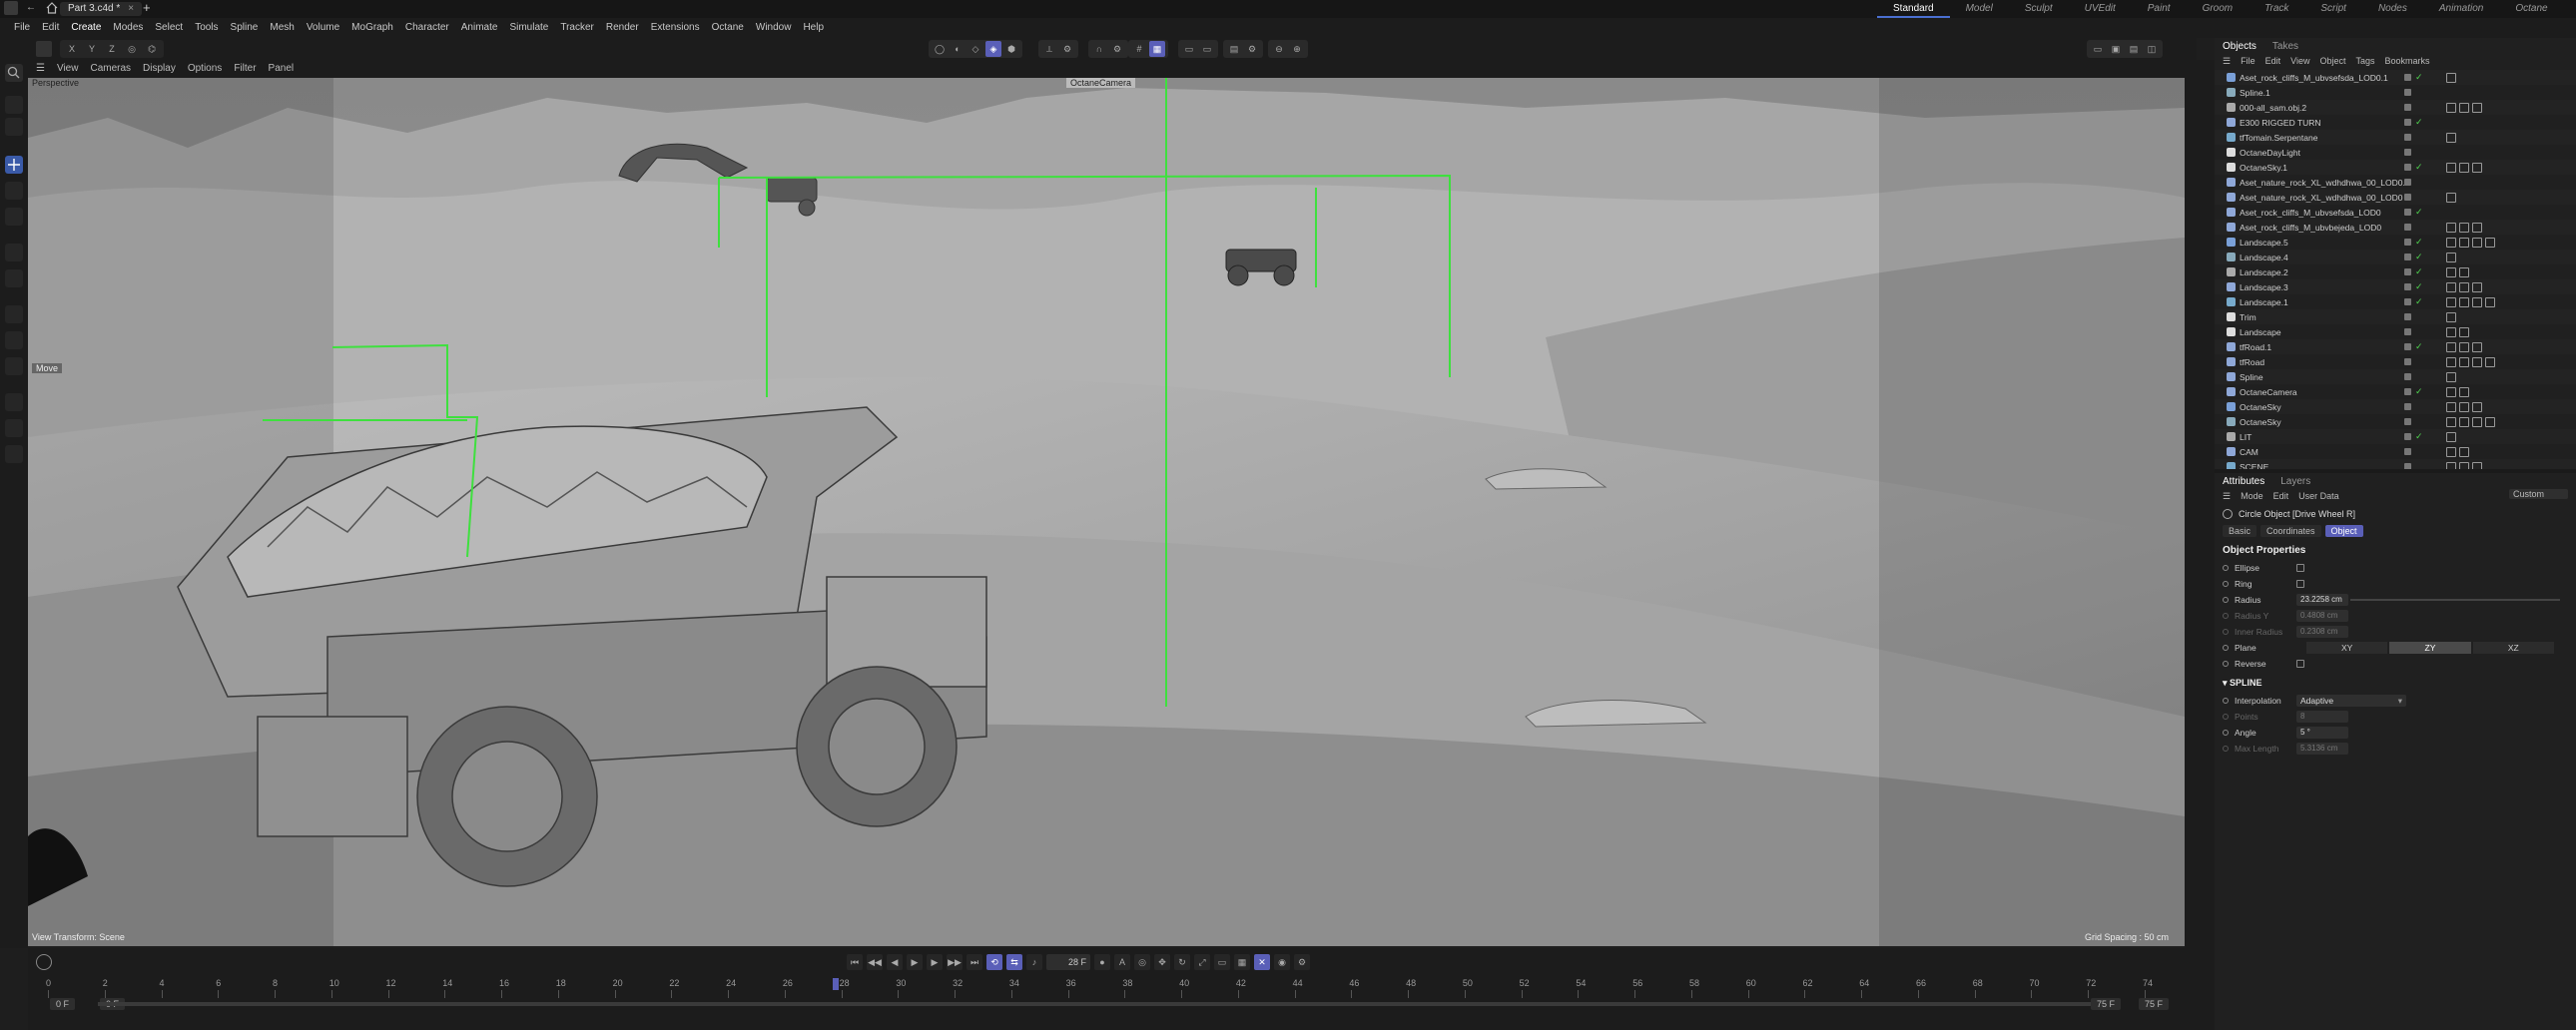 The image size is (2576, 1030). What do you see at coordinates (2300, 584) in the screenshot?
I see `ring-checkbox` at bounding box center [2300, 584].